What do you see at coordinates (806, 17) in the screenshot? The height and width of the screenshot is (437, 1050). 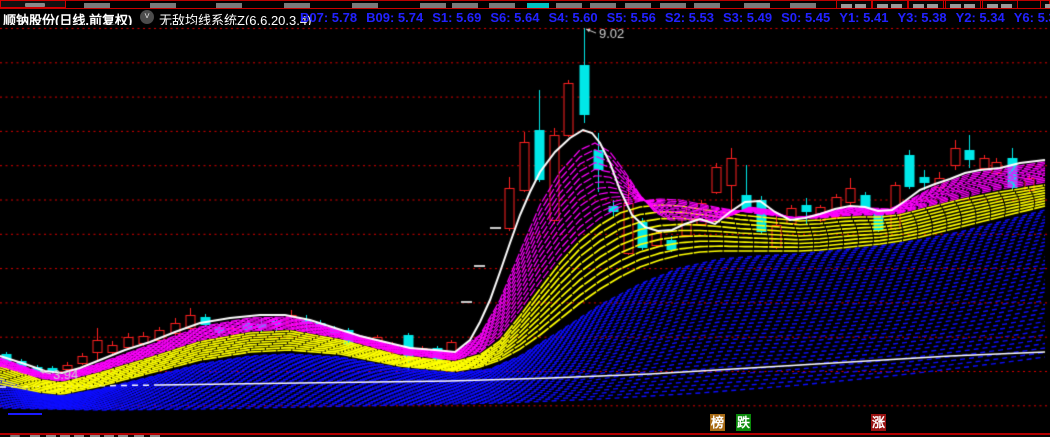 I see `indicator-value-S0: S0: 5.45` at bounding box center [806, 17].